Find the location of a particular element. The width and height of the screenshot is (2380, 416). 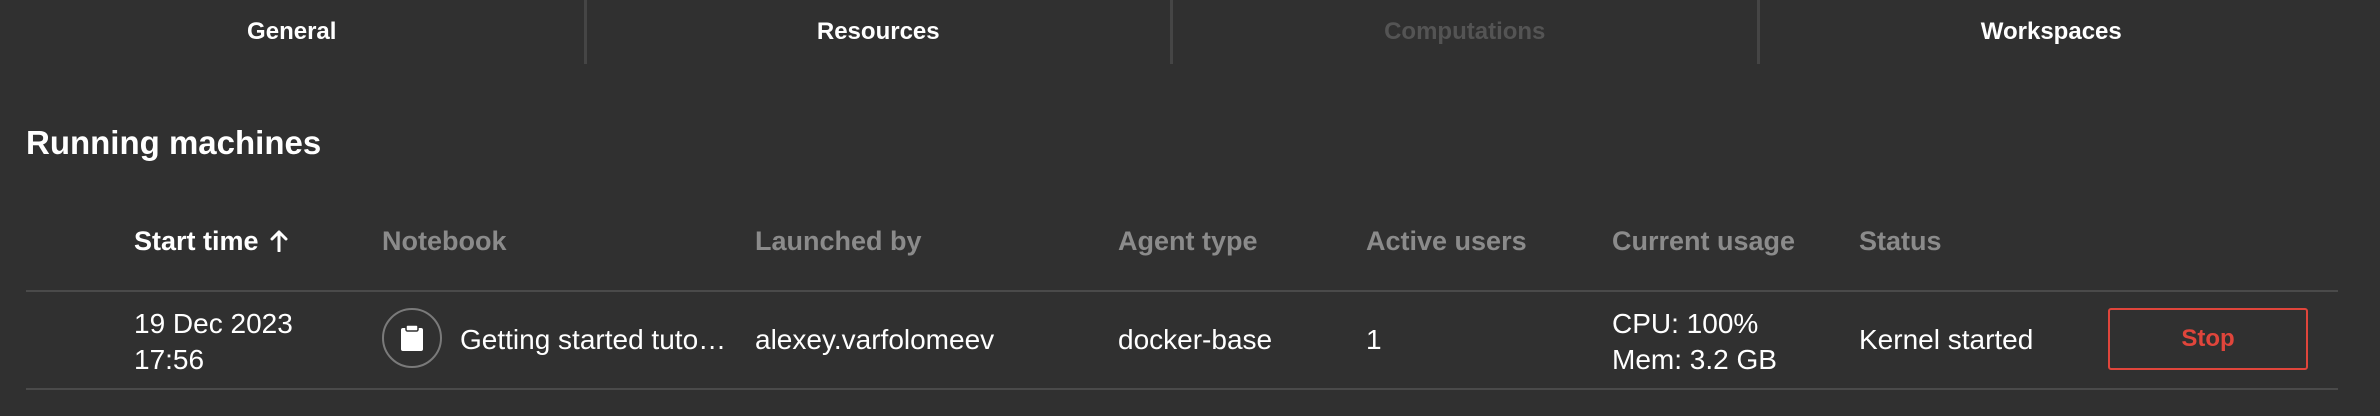

tab-general: General is located at coordinates (292, 32).